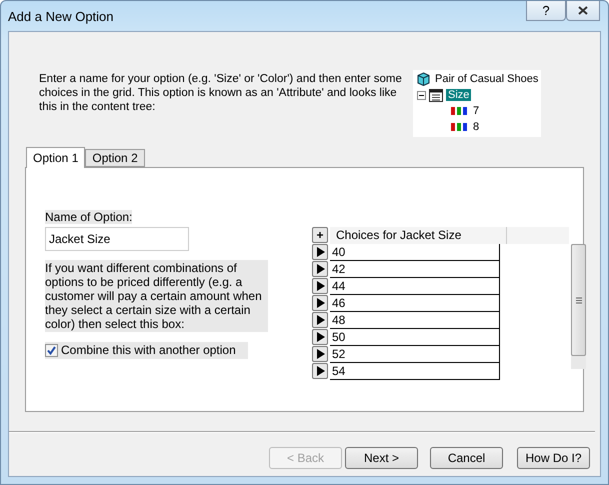  What do you see at coordinates (320, 235) in the screenshot?
I see `add-row-button: +` at bounding box center [320, 235].